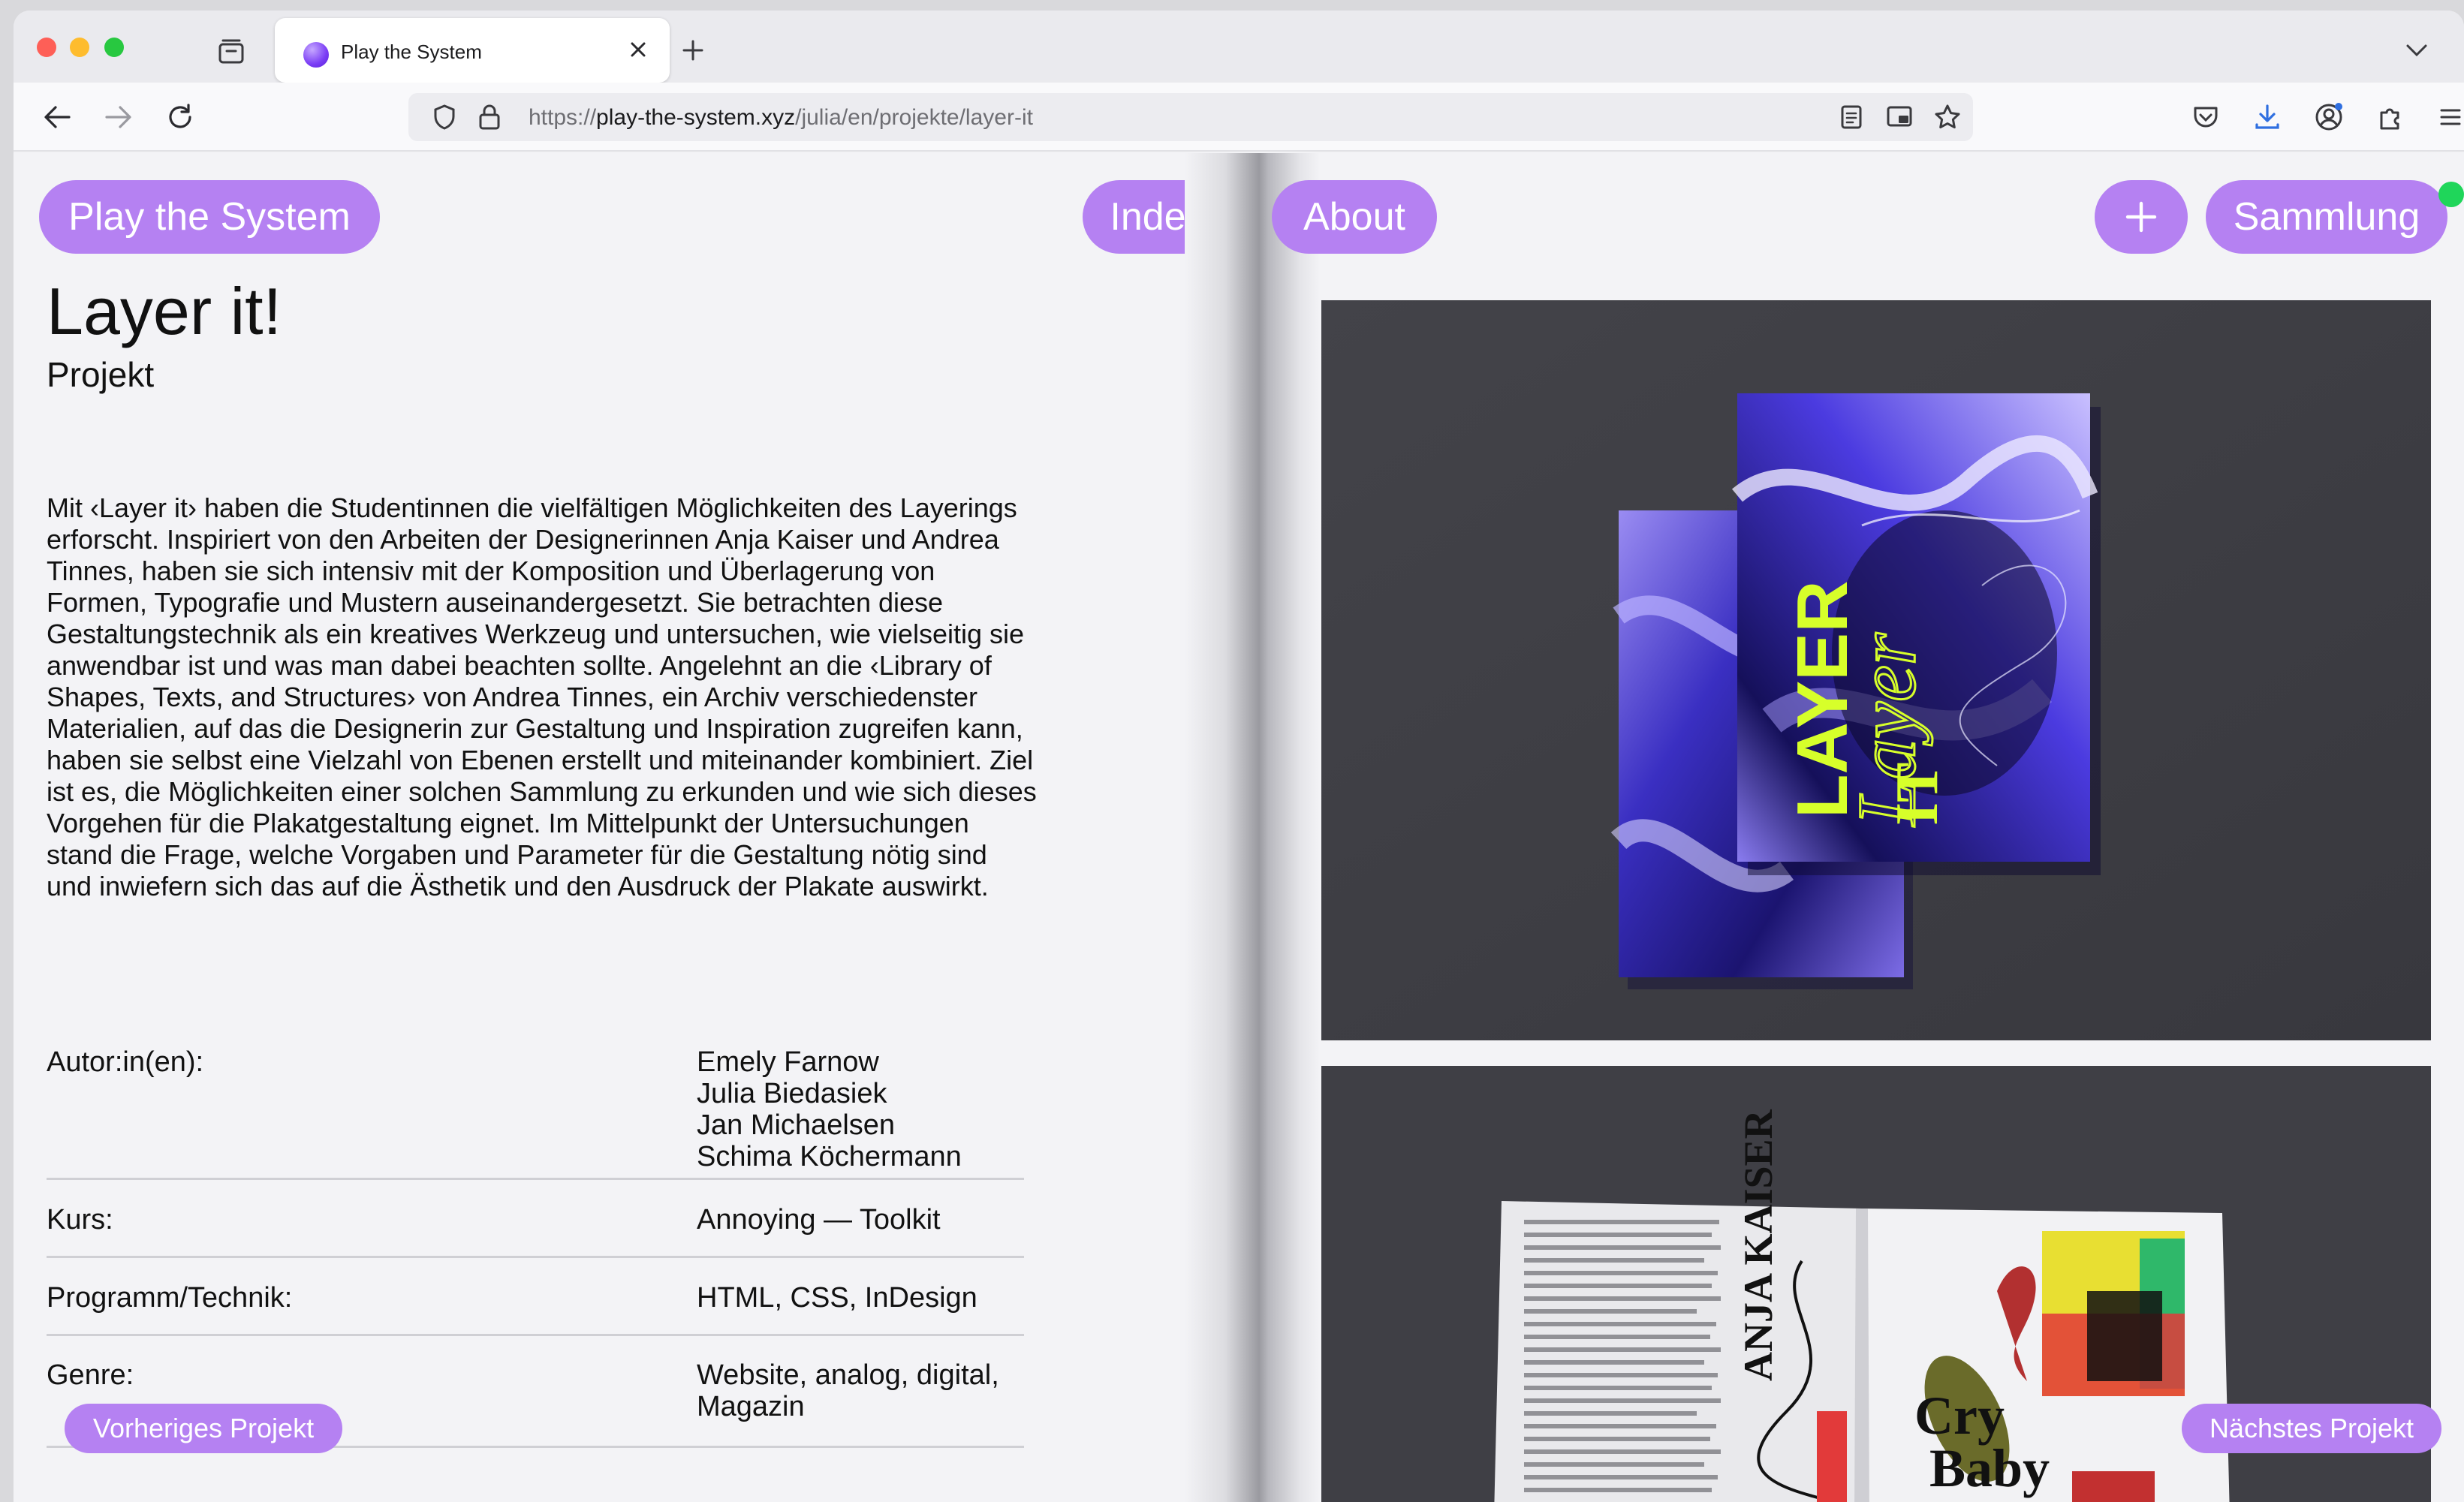 The width and height of the screenshot is (2464, 1502). What do you see at coordinates (411, 52) in the screenshot?
I see `tab-title: Play the System` at bounding box center [411, 52].